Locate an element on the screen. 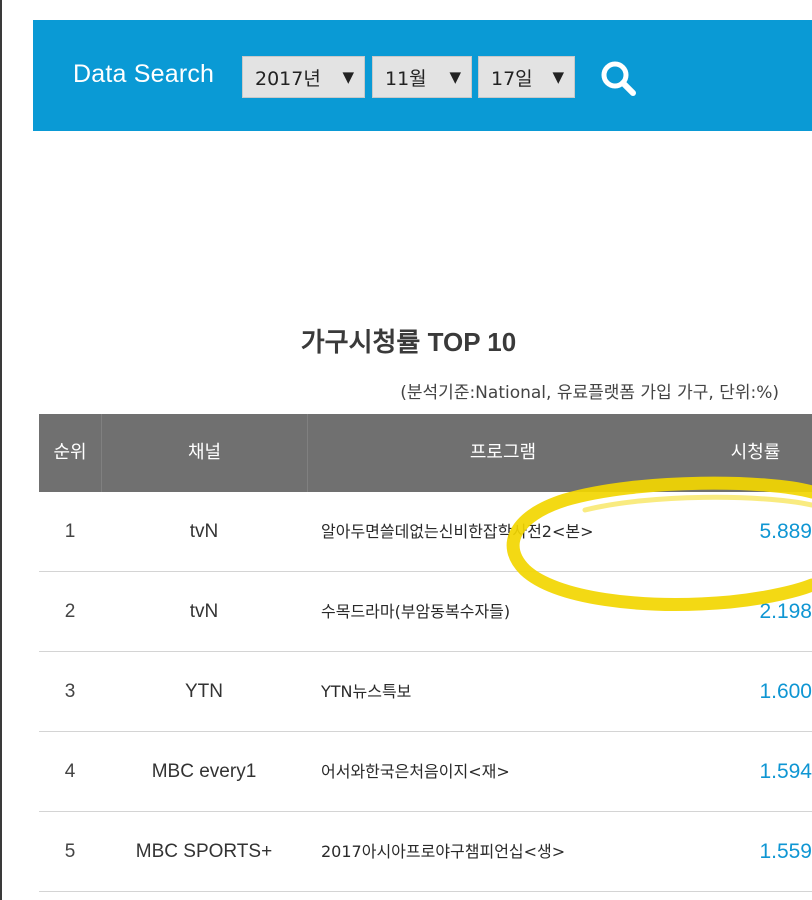 The height and width of the screenshot is (900, 812). row-channel: MBC SPORTS+ is located at coordinates (204, 851).